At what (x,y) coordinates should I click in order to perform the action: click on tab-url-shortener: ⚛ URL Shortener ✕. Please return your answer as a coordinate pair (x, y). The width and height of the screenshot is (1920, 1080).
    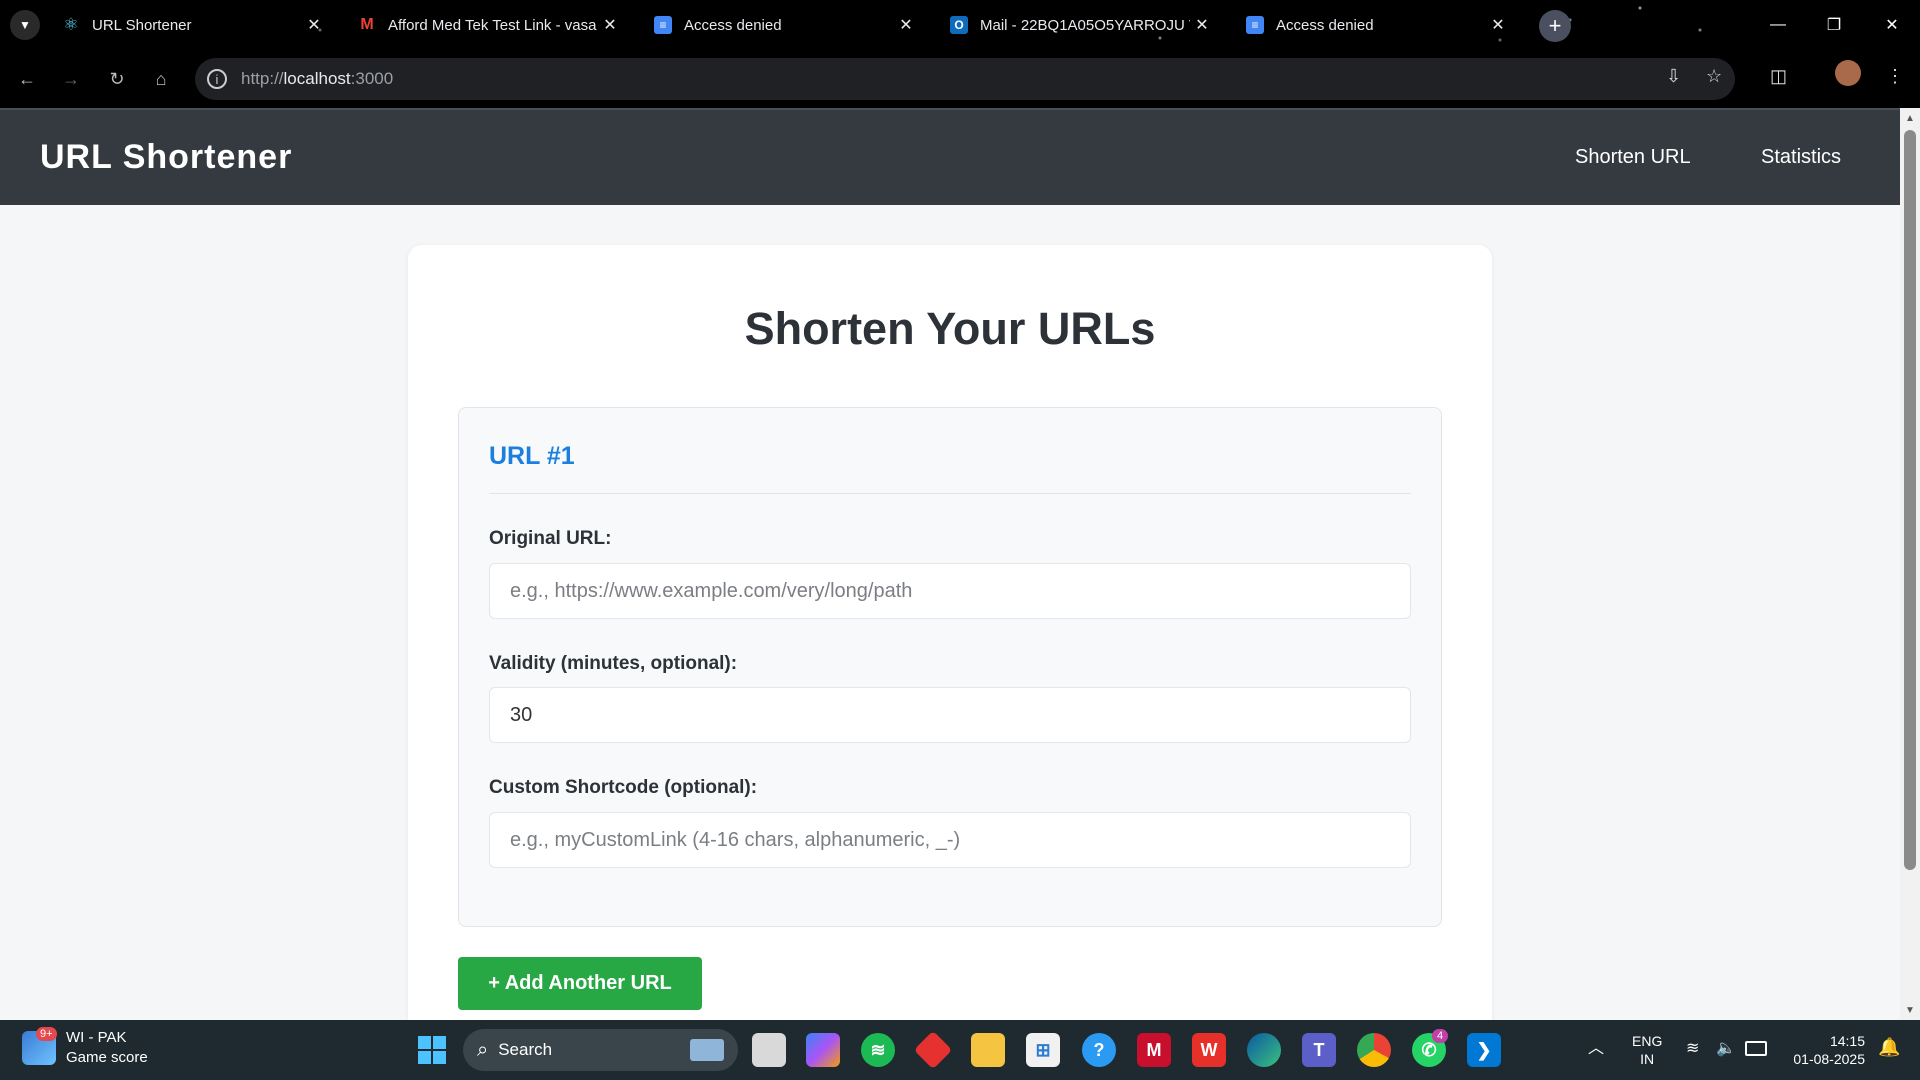
    Looking at the image, I should click on (192, 25).